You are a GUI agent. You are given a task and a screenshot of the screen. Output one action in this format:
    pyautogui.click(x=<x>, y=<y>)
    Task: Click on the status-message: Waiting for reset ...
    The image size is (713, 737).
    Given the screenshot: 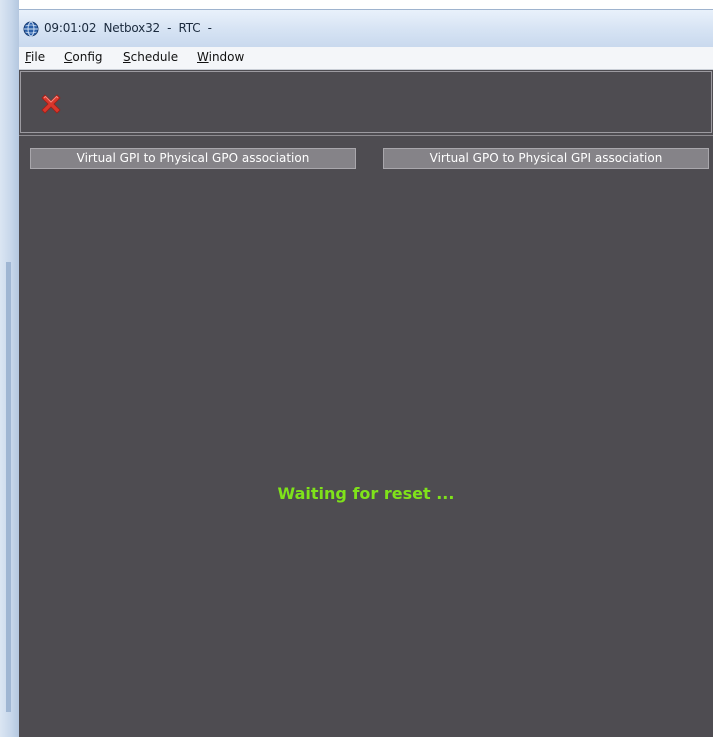 What is the action you would take?
    pyautogui.click(x=366, y=493)
    